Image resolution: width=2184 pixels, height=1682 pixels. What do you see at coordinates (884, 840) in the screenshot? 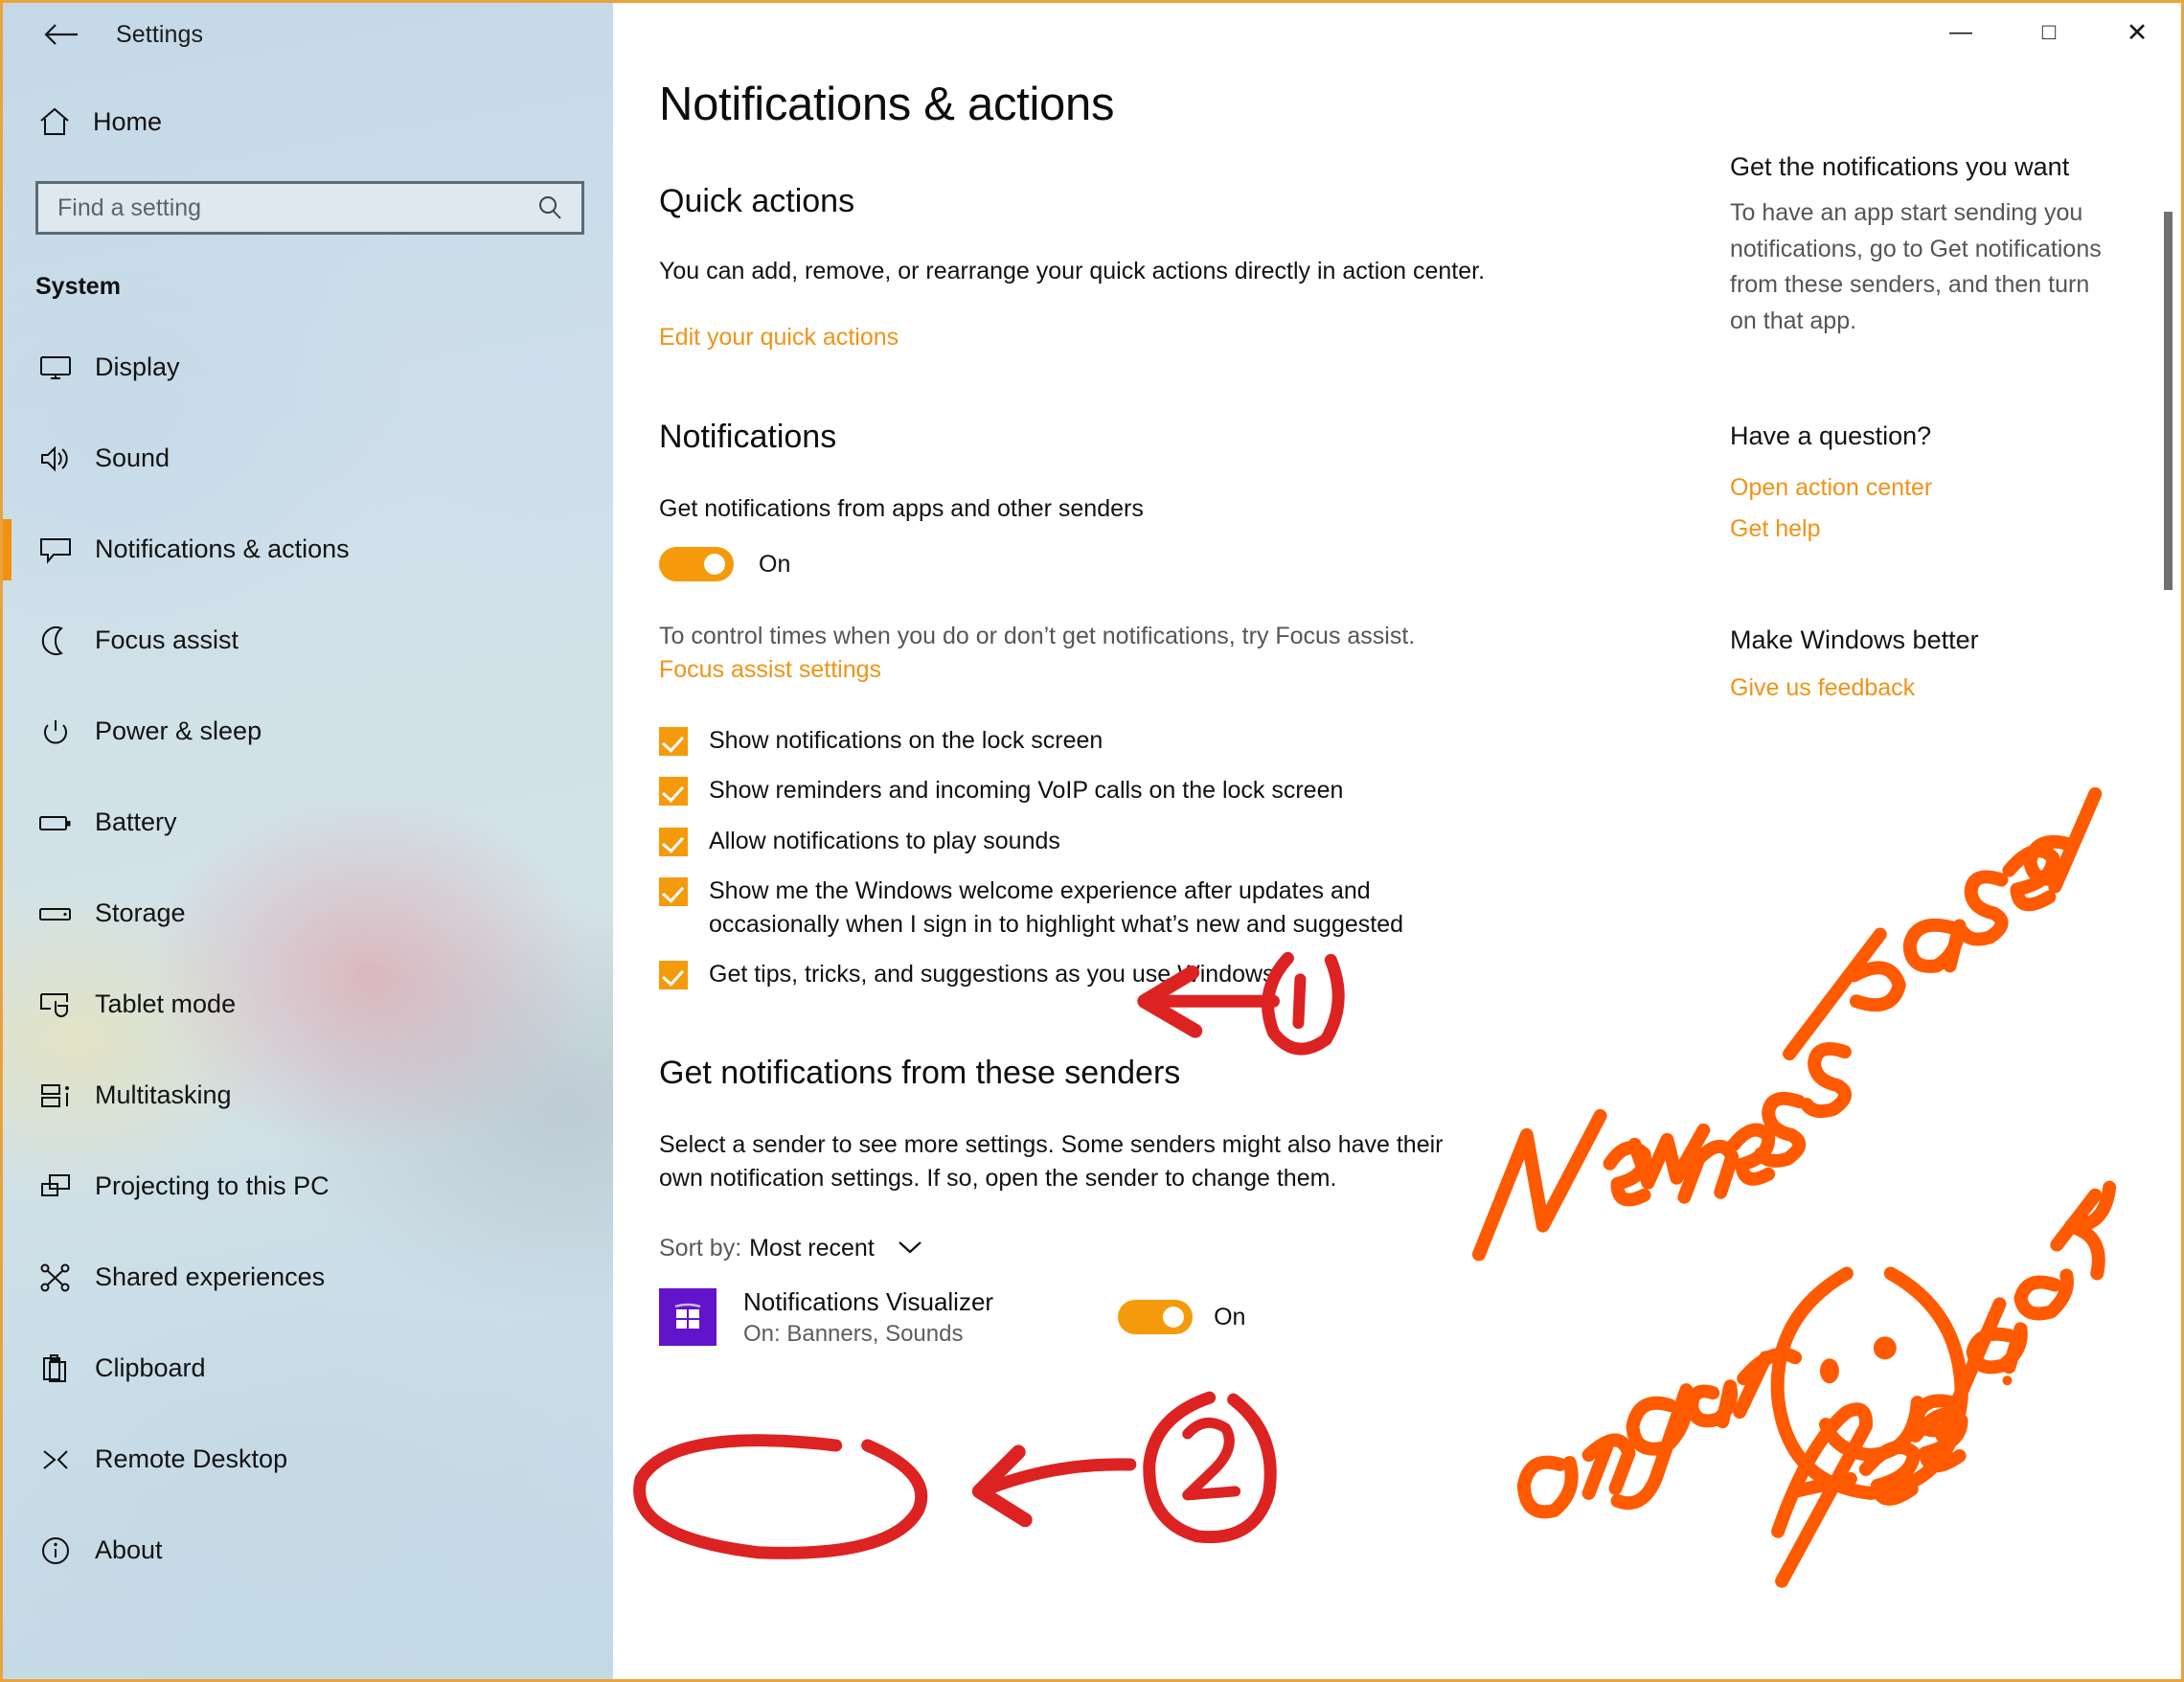
I see `checkbox-label: Allow notifications to play sounds` at bounding box center [884, 840].